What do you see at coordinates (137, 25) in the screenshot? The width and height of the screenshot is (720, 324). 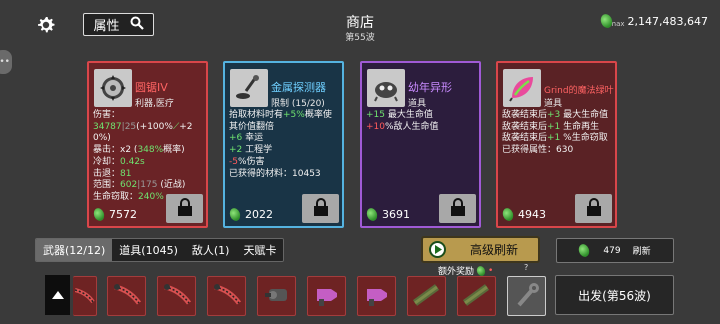 I see `search-icon` at bounding box center [137, 25].